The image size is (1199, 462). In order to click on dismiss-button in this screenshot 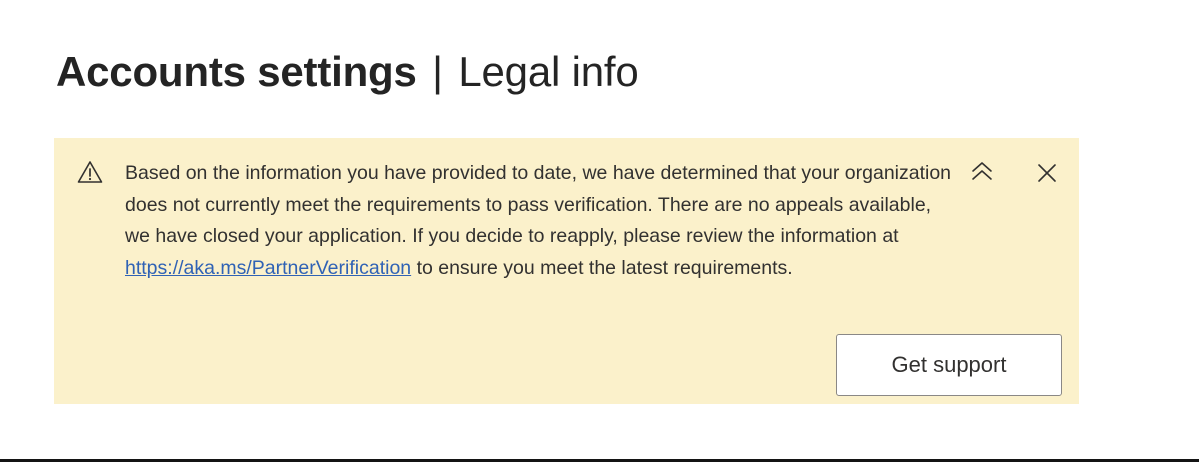, I will do `click(1047, 172)`.